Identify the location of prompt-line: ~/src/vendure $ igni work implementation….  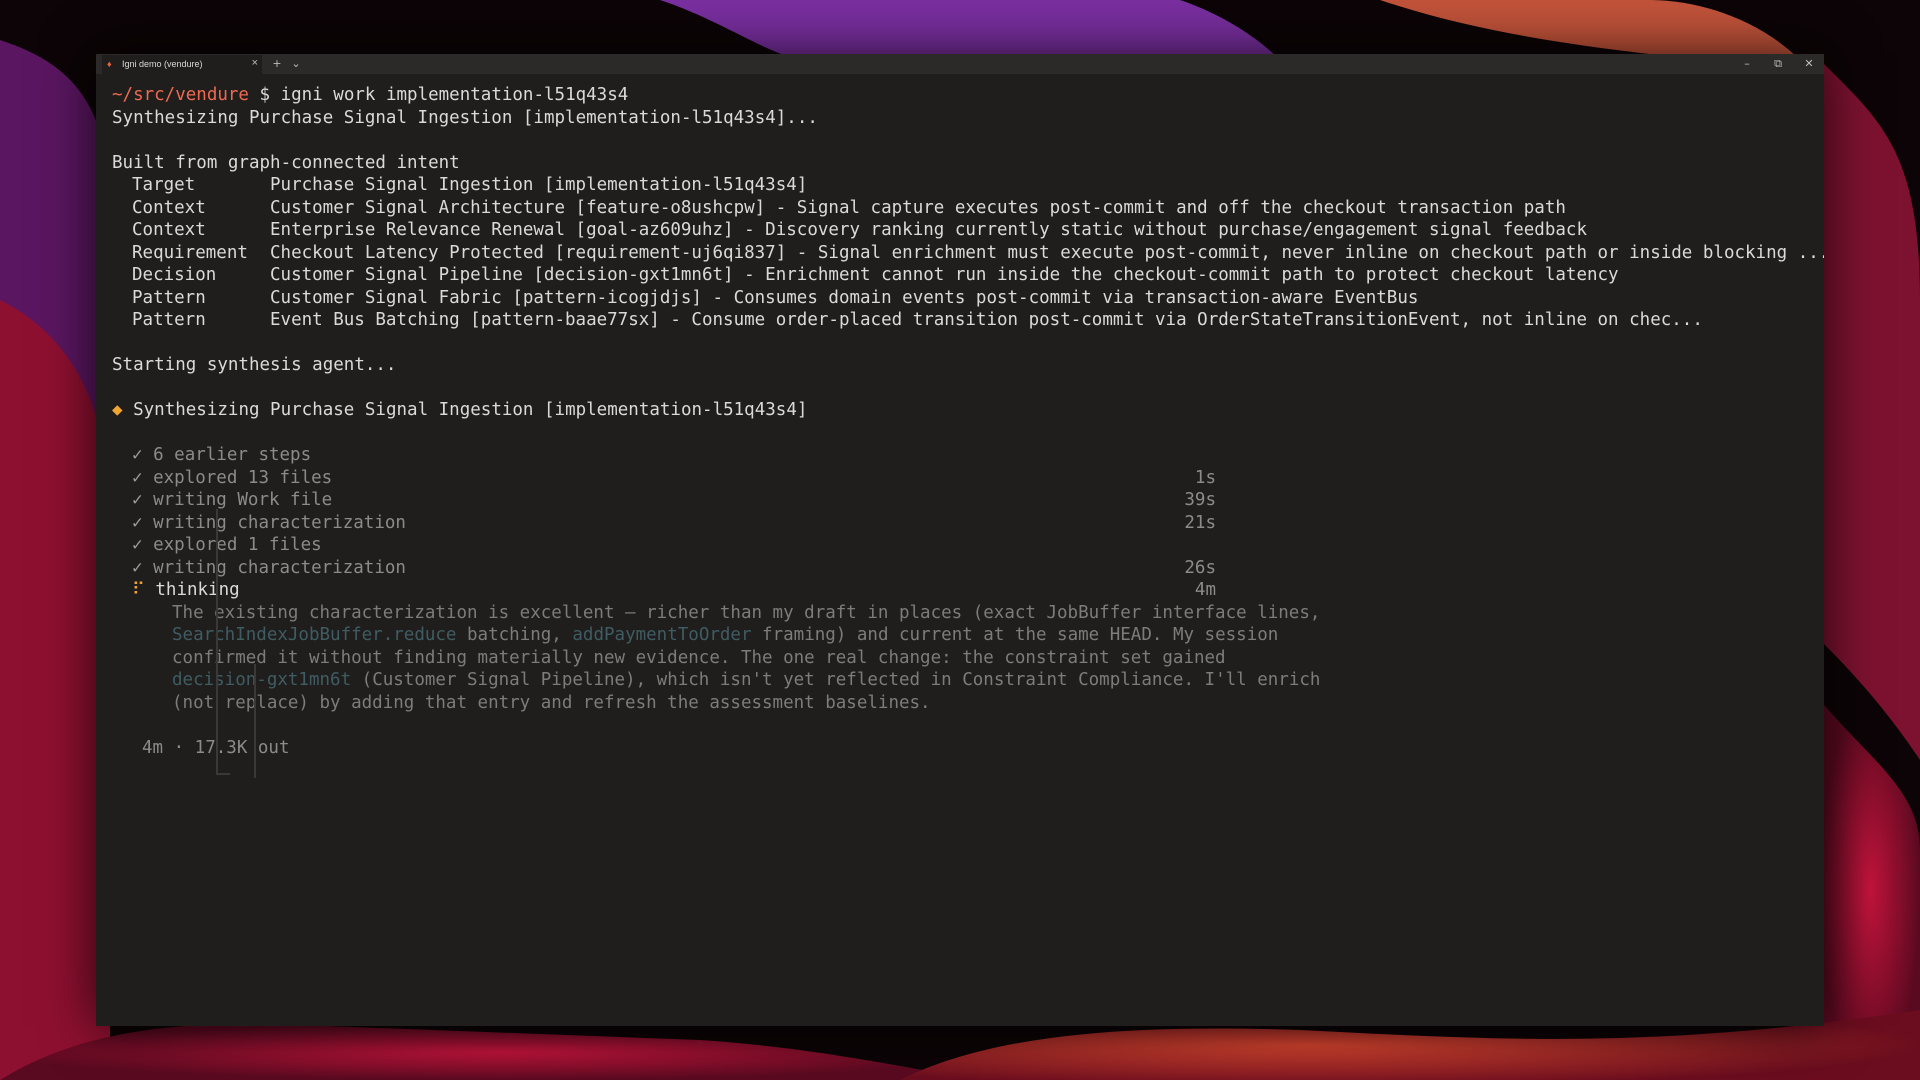
(370, 95).